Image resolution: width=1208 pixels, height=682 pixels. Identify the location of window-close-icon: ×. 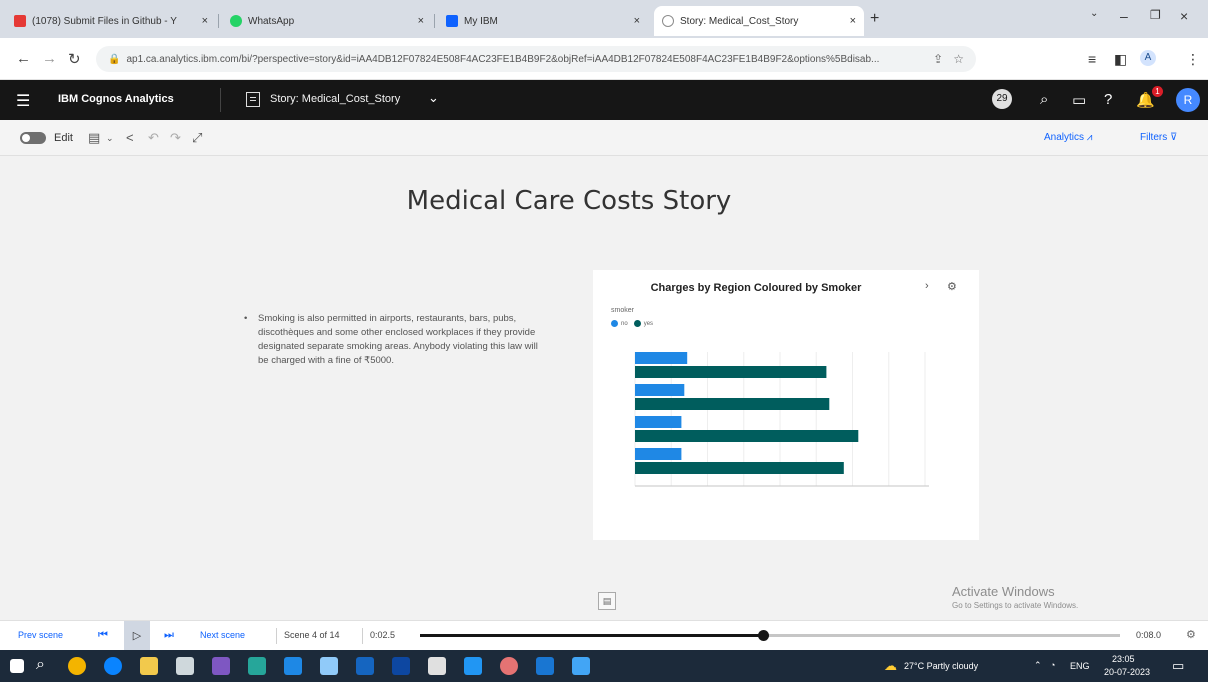
(1184, 16).